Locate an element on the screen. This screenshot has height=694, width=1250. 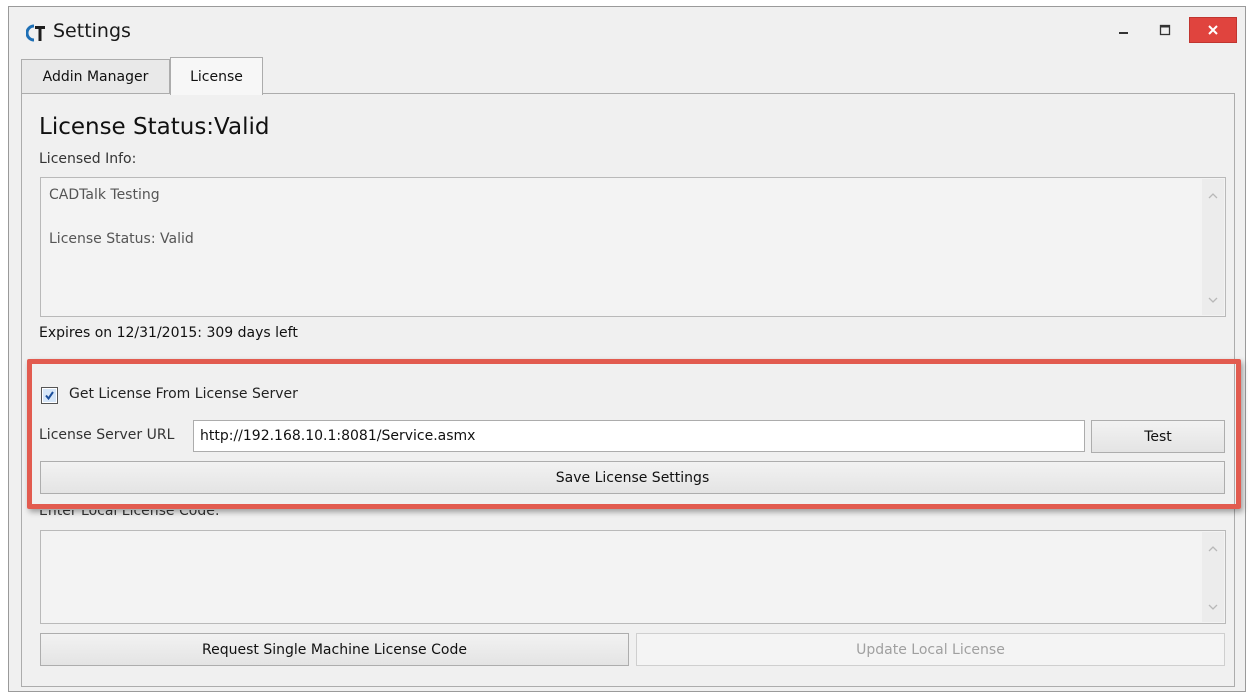
title-bar: Settings is located at coordinates (627, 32).